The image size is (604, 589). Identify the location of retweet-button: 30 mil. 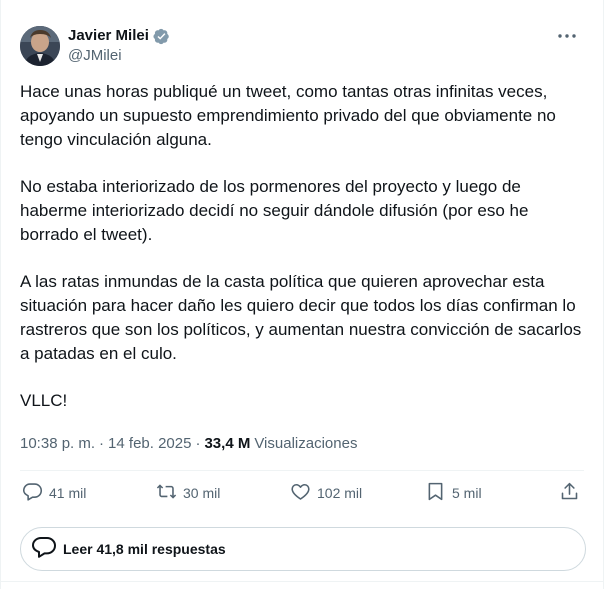
(188, 493).